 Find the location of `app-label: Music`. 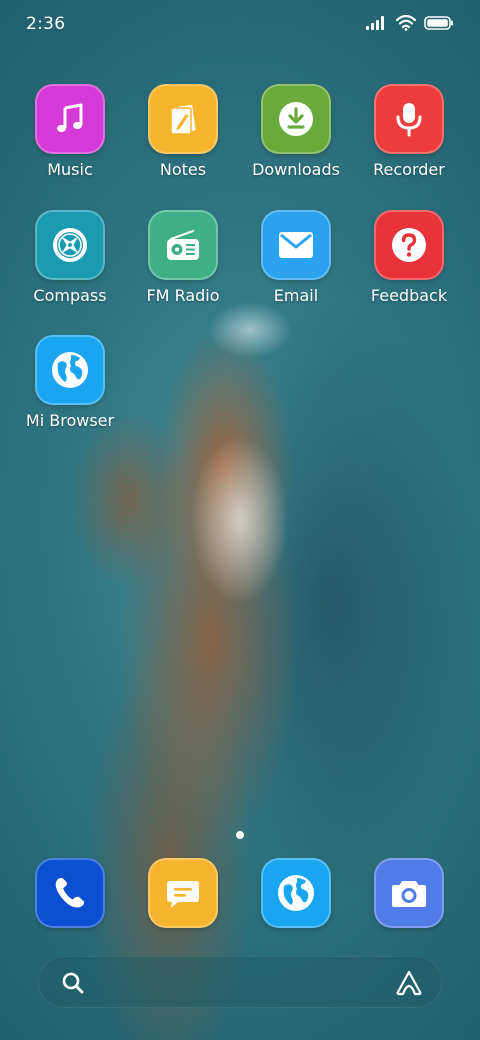

app-label: Music is located at coordinates (70, 169).